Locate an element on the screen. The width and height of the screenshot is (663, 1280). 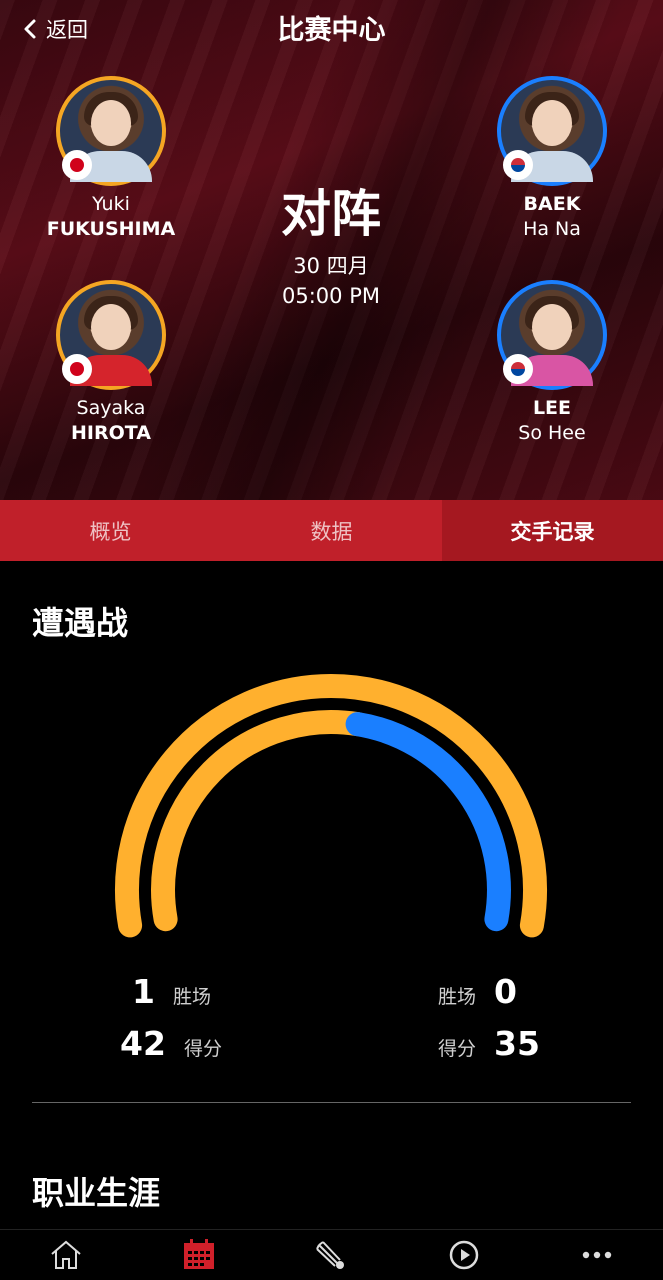
play-icon is located at coordinates (464, 1255).